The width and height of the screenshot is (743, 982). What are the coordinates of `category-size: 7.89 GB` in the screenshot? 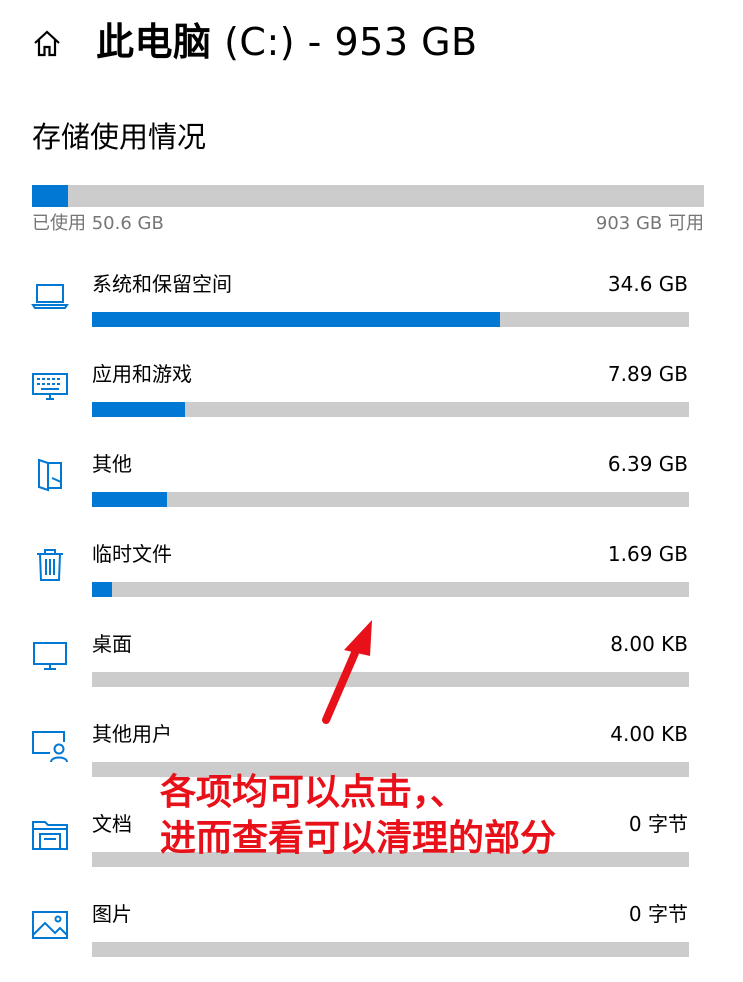 It's located at (647, 374).